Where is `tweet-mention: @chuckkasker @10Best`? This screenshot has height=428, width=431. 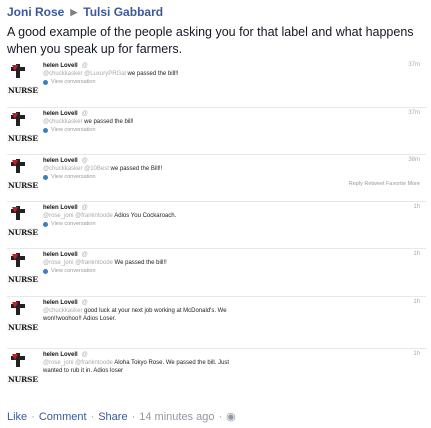 tweet-mention: @chuckkasker @10Best is located at coordinates (76, 169).